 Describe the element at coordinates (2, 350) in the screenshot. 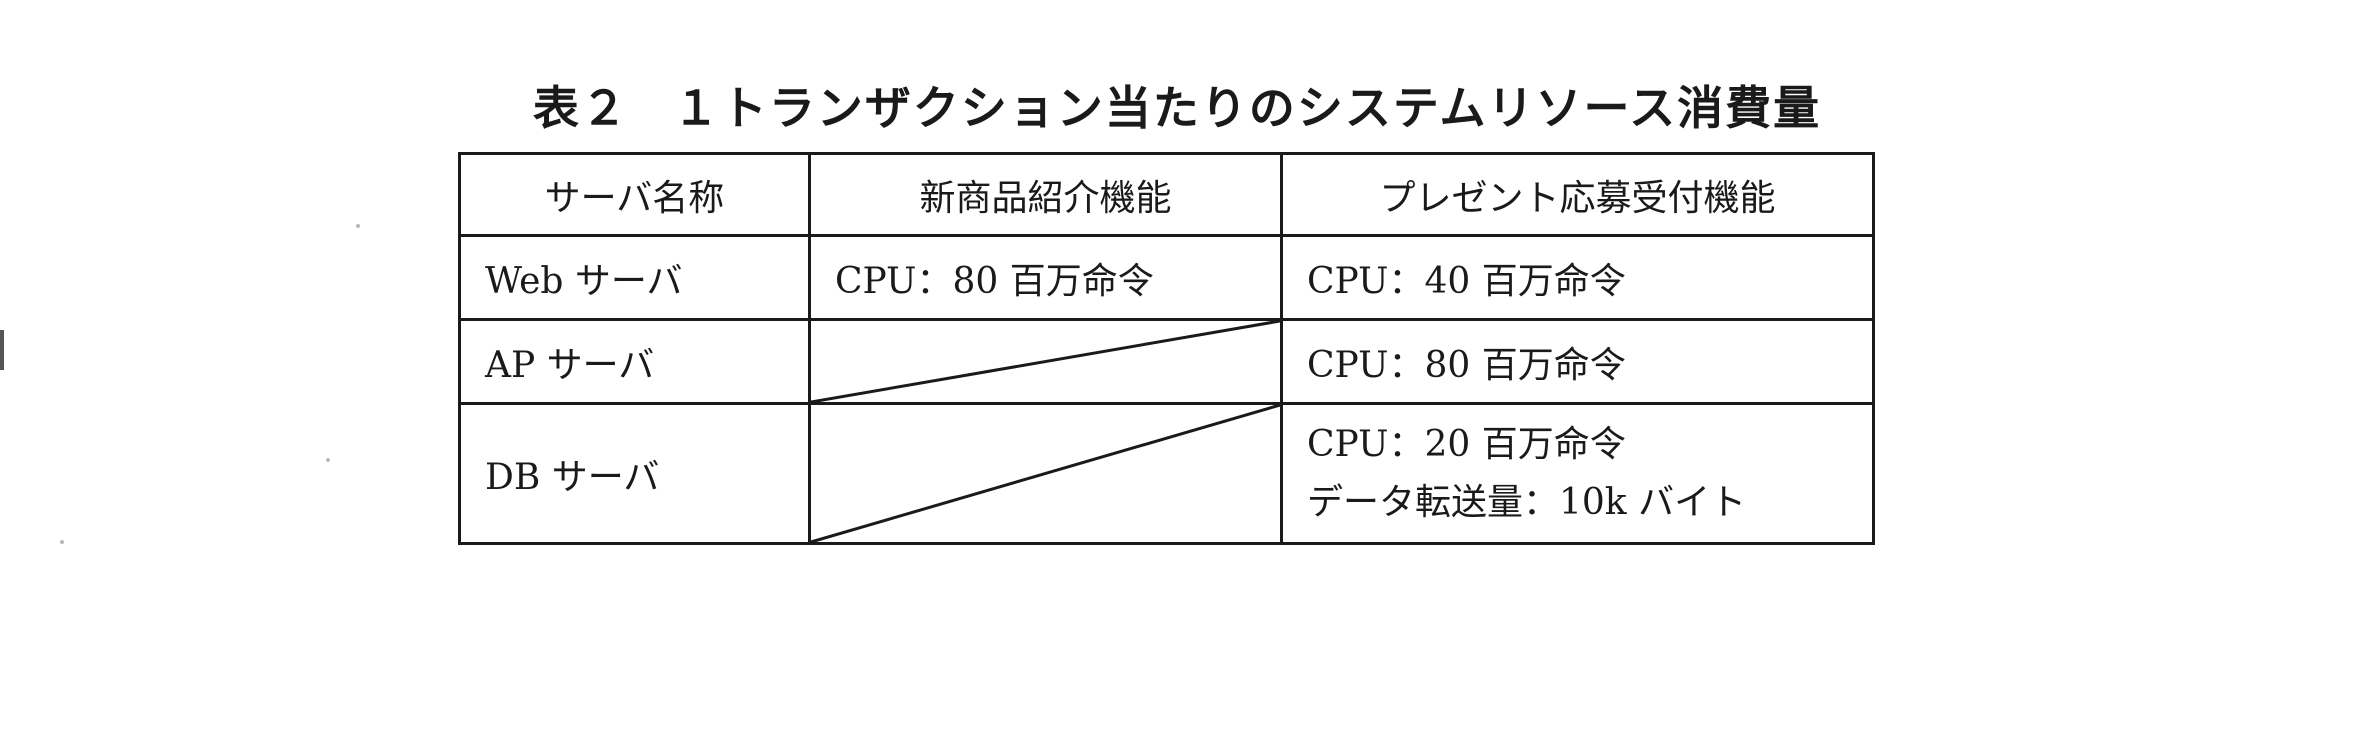

I see `scan-edge-mark` at that location.